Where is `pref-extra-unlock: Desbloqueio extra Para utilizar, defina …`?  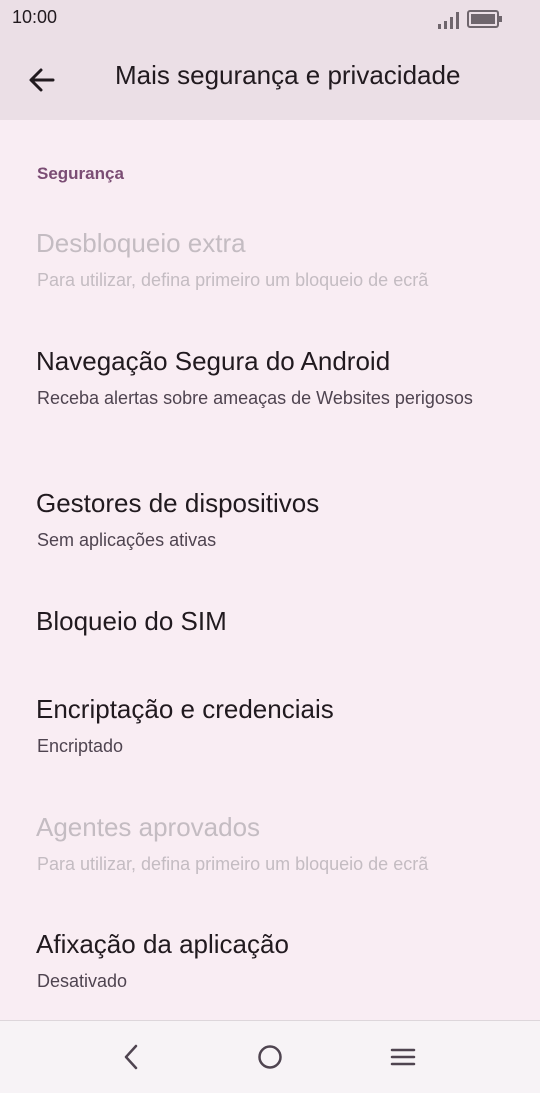
pref-extra-unlock: Desbloqueio extra Para utilizar, defina … is located at coordinates (270, 257).